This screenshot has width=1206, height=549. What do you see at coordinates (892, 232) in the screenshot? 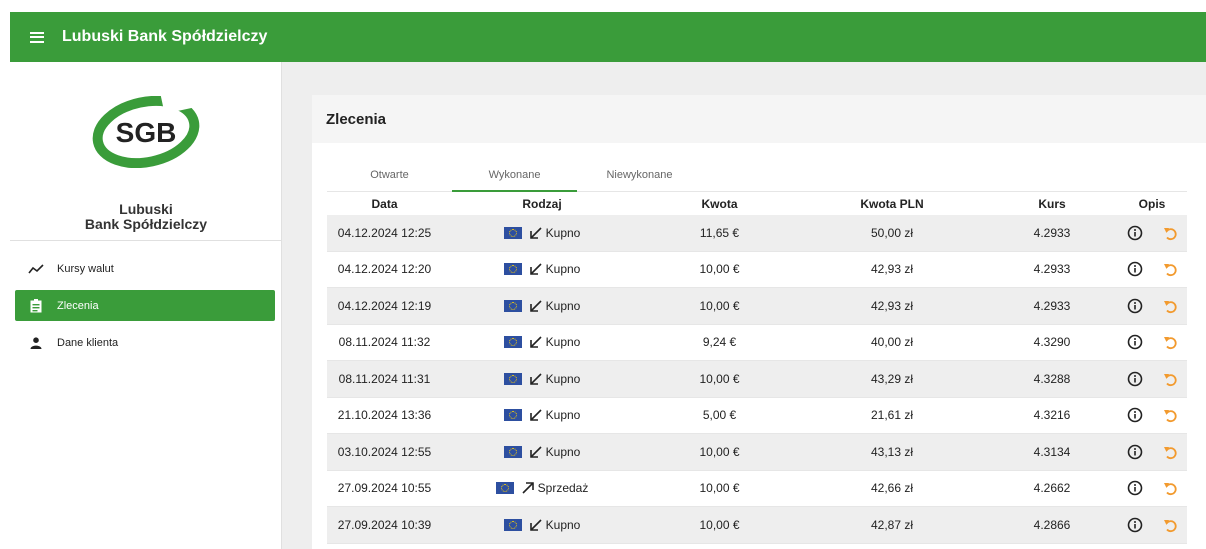
I see `cell-amount-pln: 50,00 zł` at bounding box center [892, 232].